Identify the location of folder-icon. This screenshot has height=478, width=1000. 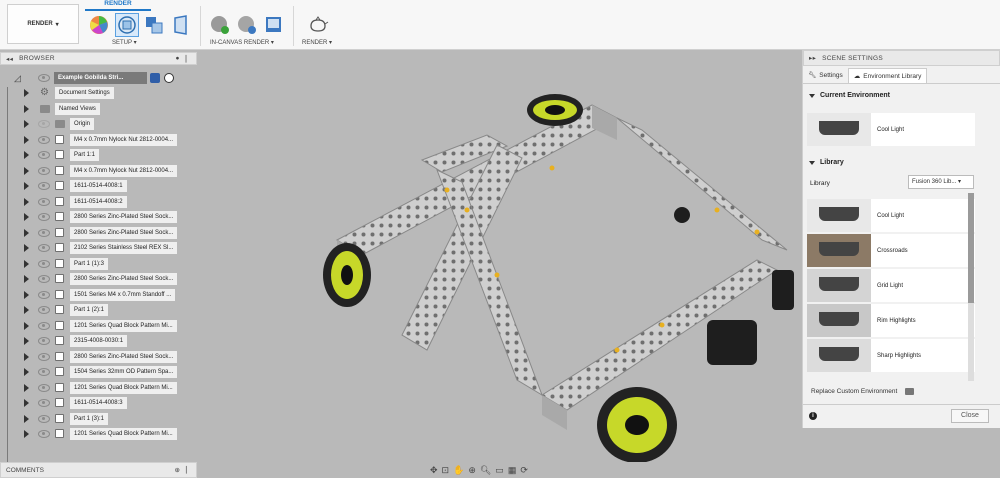
(910, 391).